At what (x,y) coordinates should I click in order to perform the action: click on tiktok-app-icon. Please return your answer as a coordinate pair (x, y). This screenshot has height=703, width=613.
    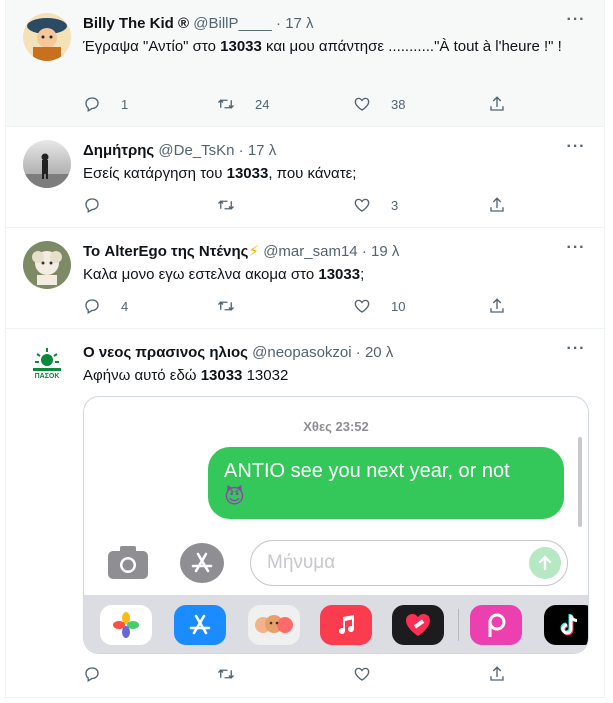
    Looking at the image, I should click on (566, 625).